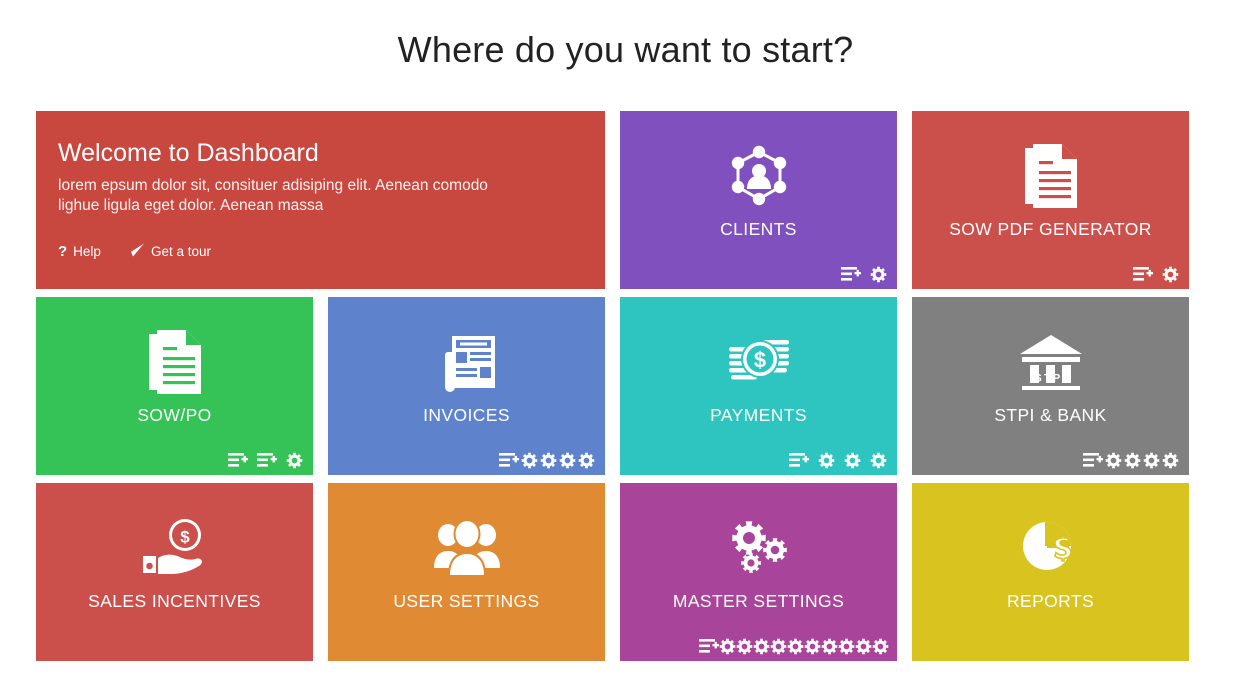 The height and width of the screenshot is (700, 1251). What do you see at coordinates (466, 601) in the screenshot?
I see `tile-label: USER SETTINGS` at bounding box center [466, 601].